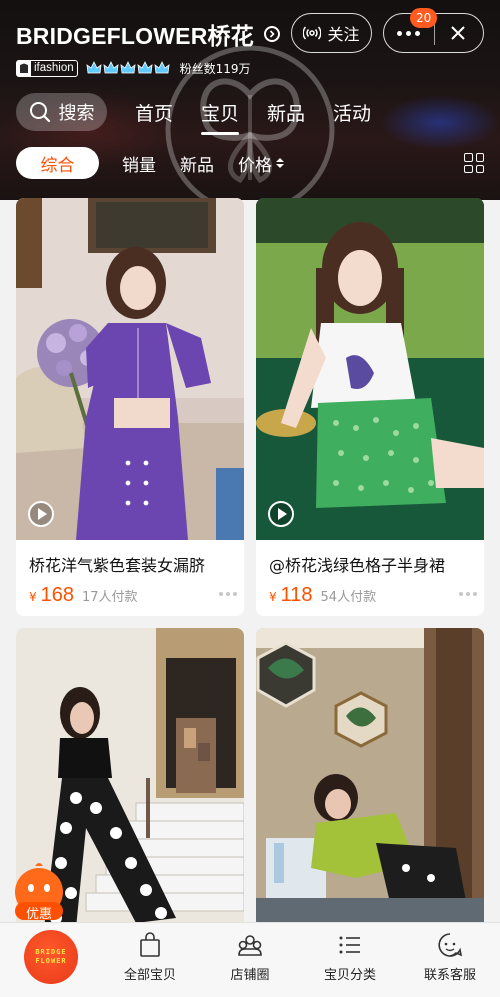  I want to click on sort-filter-bar: 综合 销量 新品 价格, so click(250, 163).